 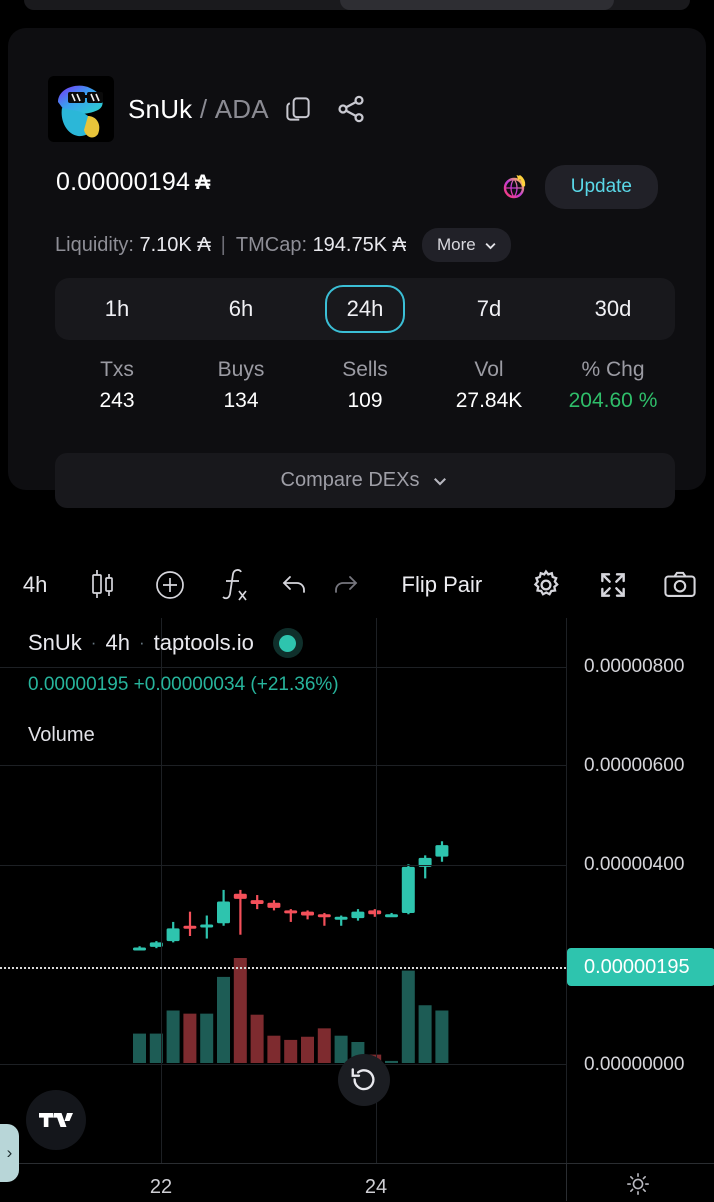 I want to click on undo-icon, so click(x=294, y=585).